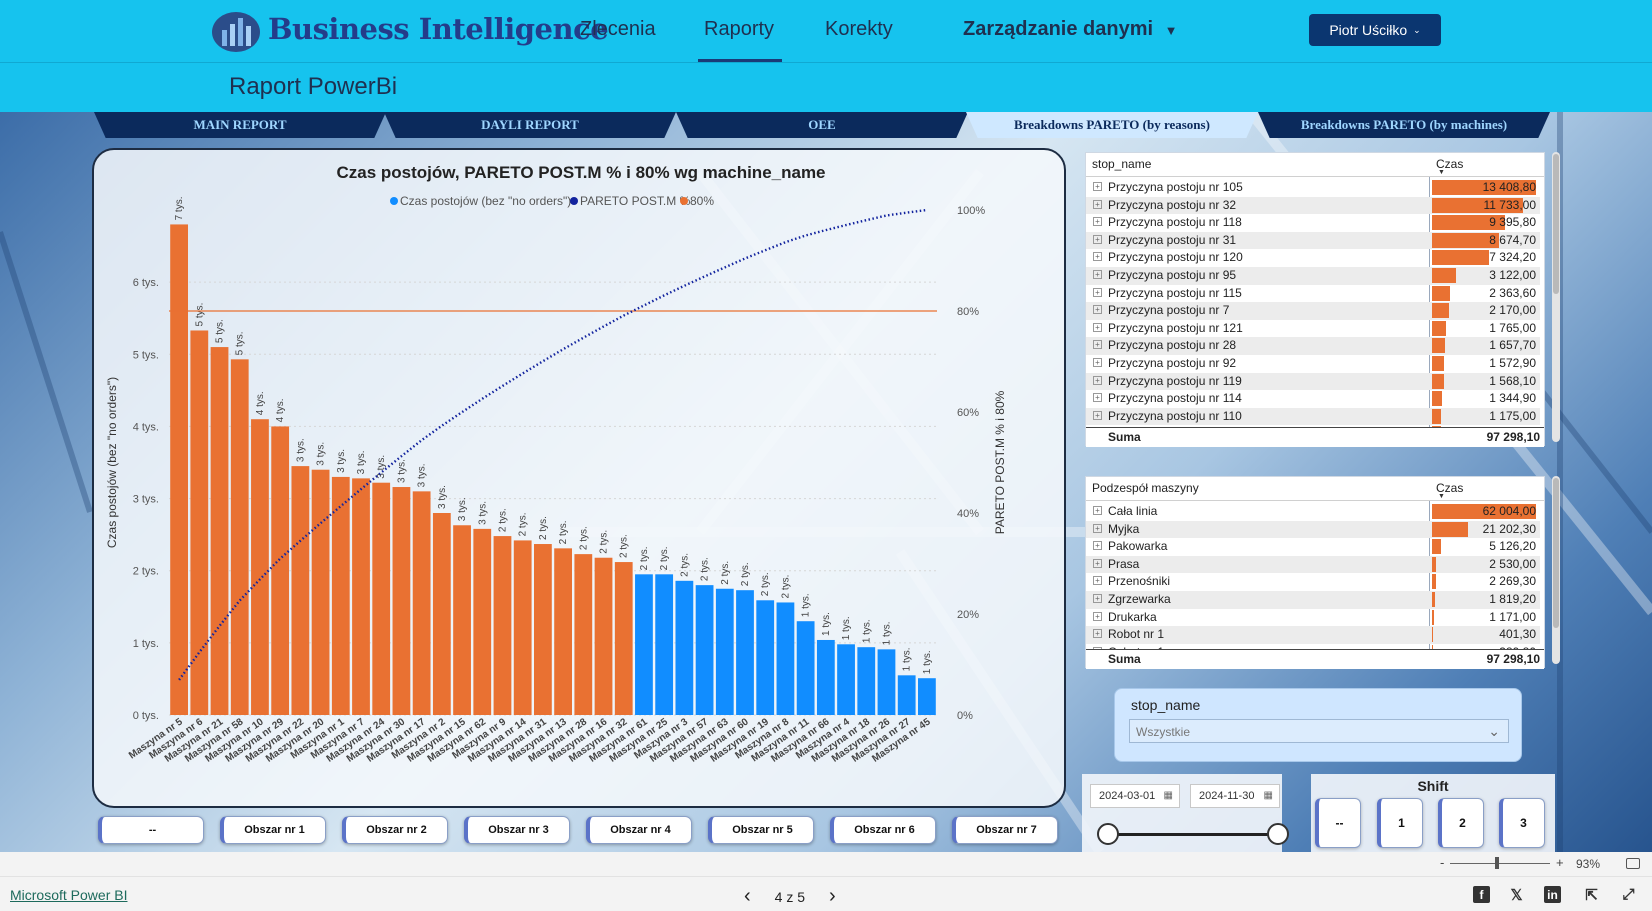 The height and width of the screenshot is (911, 1652). I want to click on col-header-stop-name: stop_name, so click(1121, 164).